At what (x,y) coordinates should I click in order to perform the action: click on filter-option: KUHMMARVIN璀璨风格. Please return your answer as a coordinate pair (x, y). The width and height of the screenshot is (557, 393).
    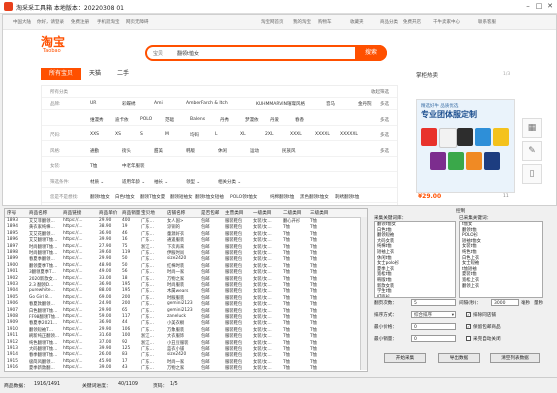
    Looking at the image, I should click on (280, 104).